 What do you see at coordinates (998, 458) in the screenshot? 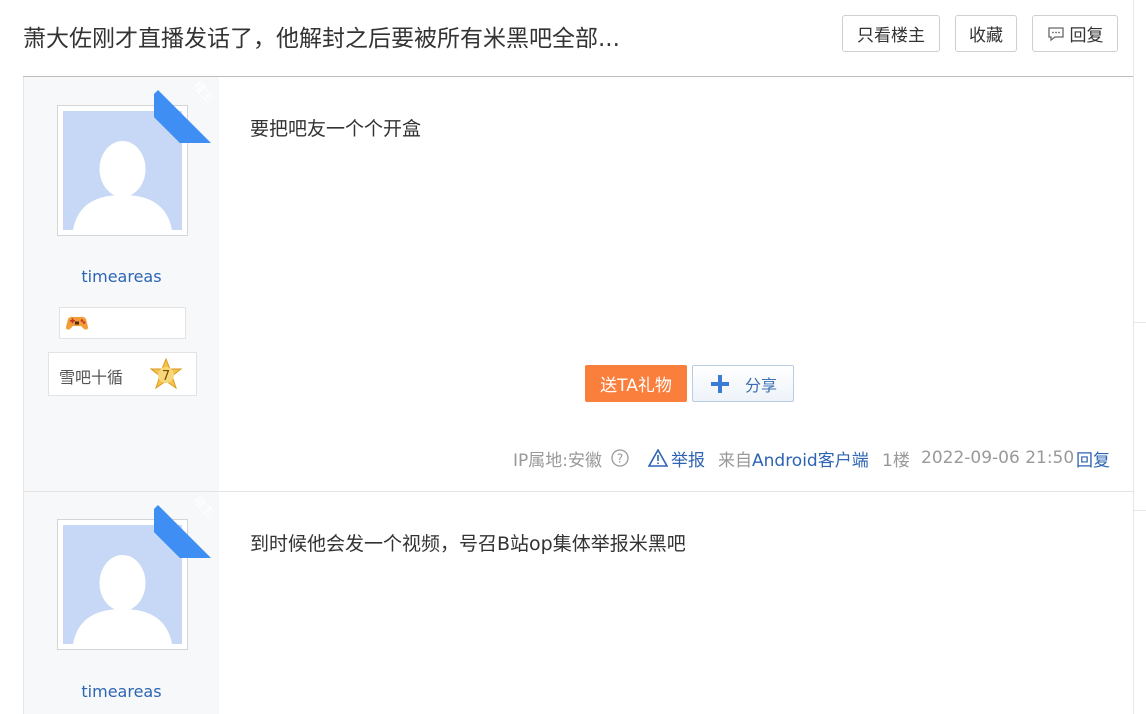
I see `post-date: 2022-09-06 21:50` at bounding box center [998, 458].